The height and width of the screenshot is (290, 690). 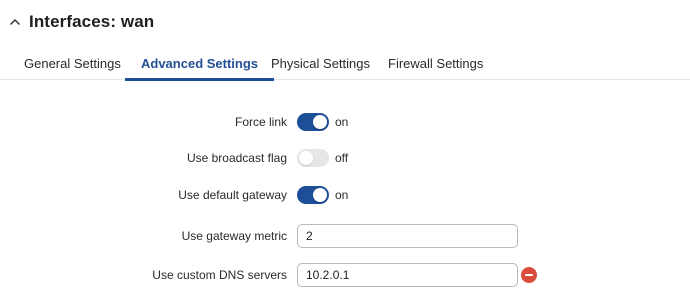 I want to click on section-header: Interfaces: wan, so click(x=81, y=22).